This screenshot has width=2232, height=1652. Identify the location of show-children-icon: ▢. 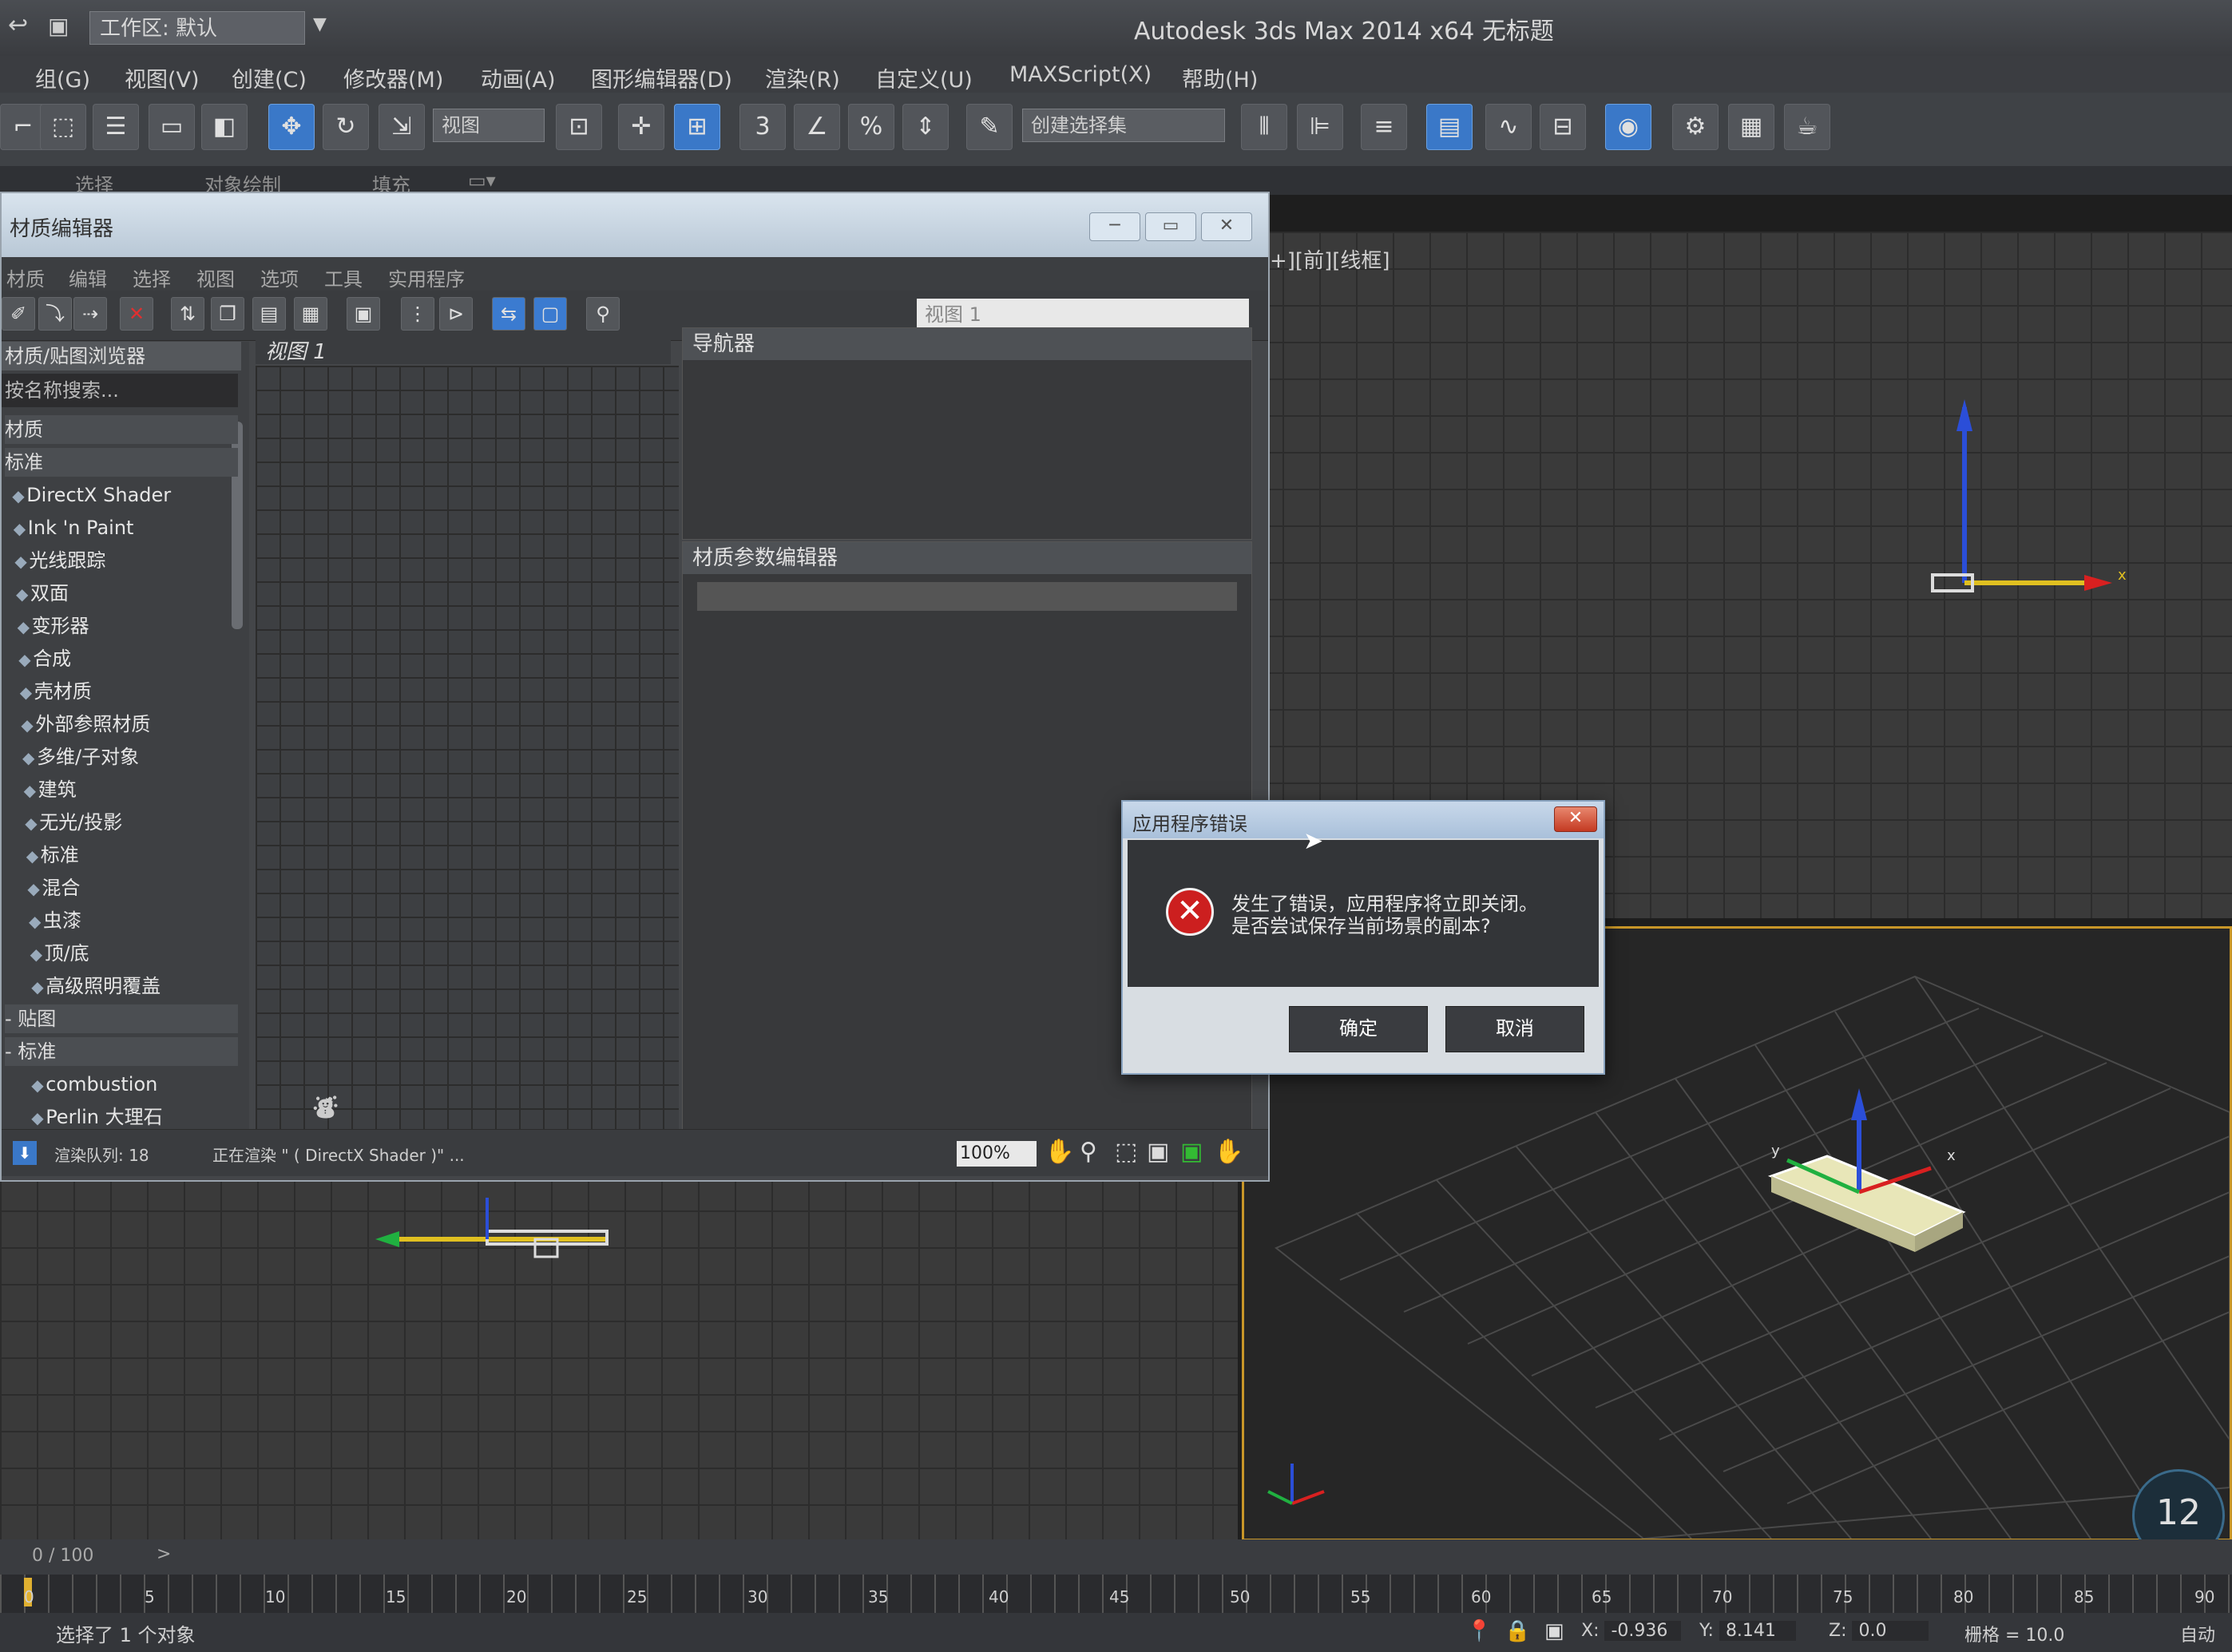
(550, 314).